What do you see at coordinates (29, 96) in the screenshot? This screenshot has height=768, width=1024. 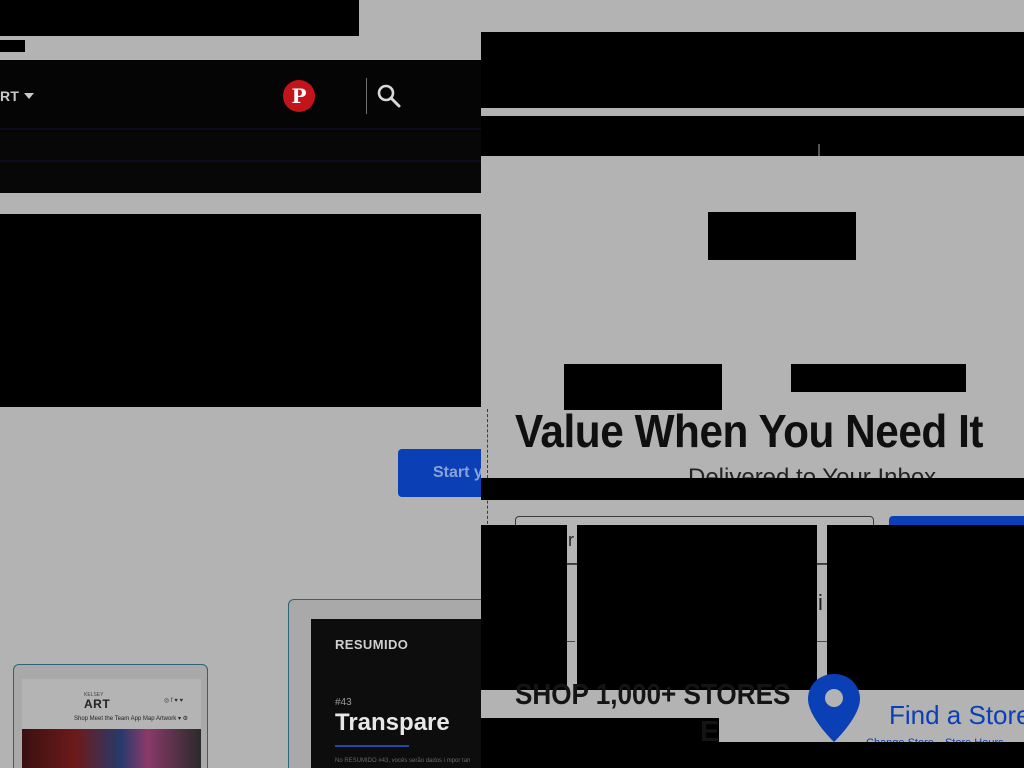 I see `caret-down-icon` at bounding box center [29, 96].